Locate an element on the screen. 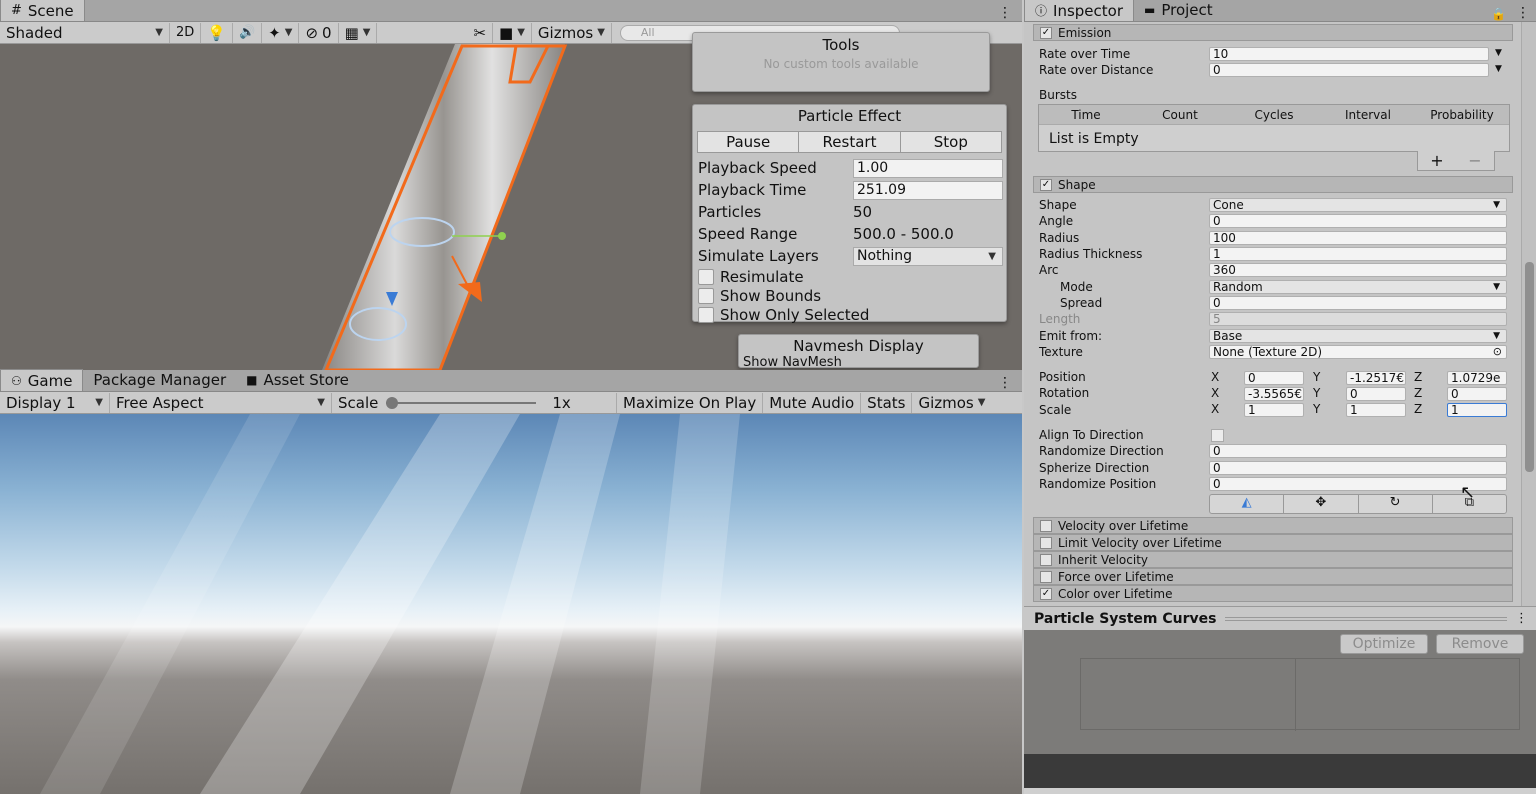 The image size is (1536, 794). game-gizmos-dropdown: Gizmos ▼ is located at coordinates (951, 403).